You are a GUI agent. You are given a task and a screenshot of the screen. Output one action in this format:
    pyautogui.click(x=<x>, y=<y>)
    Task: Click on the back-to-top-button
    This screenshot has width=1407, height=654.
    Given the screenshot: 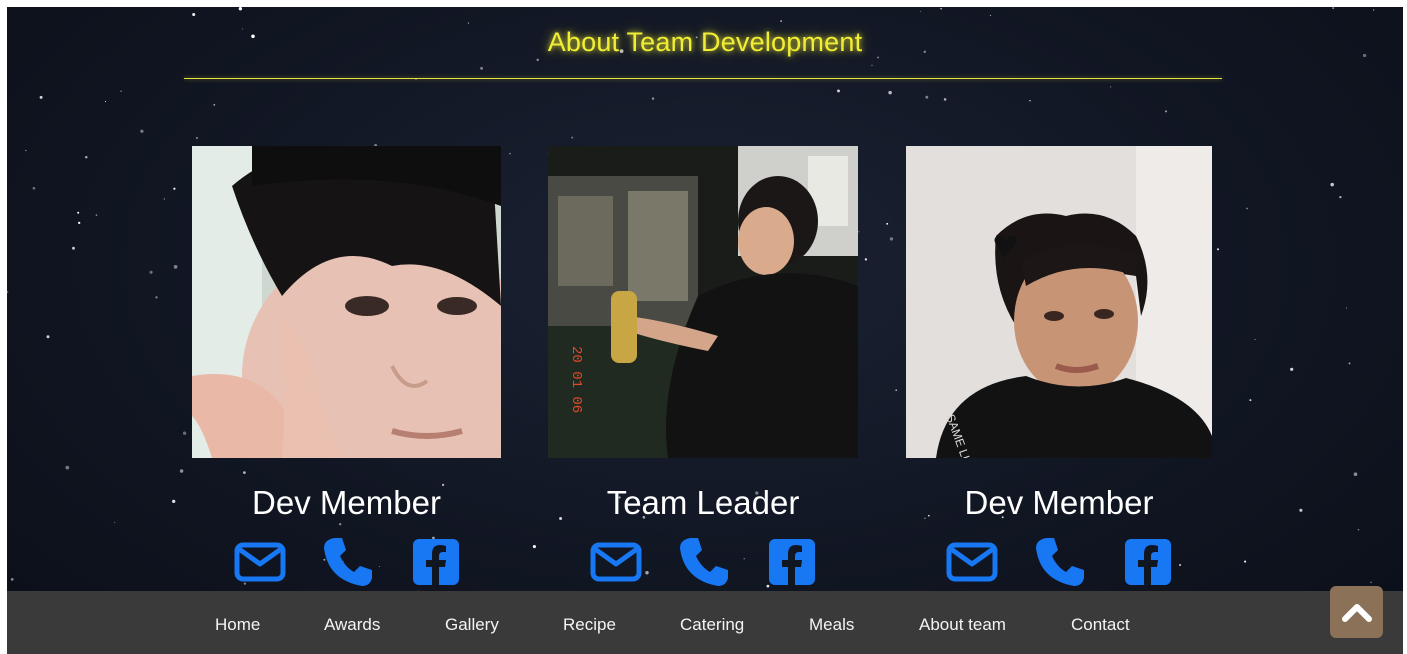 What is the action you would take?
    pyautogui.click(x=1356, y=612)
    